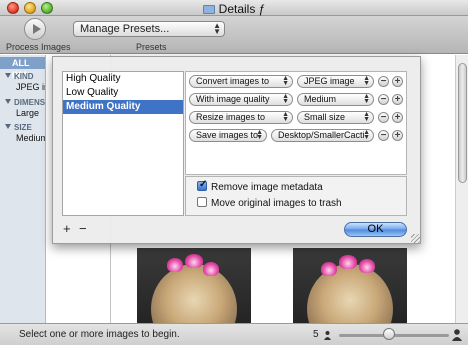  I want to click on sidebar-section-size: SIZE, so click(18, 127).